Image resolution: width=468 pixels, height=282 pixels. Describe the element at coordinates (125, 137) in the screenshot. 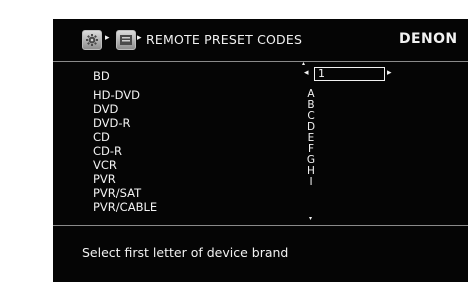

I see `device-item-cd: CD` at that location.